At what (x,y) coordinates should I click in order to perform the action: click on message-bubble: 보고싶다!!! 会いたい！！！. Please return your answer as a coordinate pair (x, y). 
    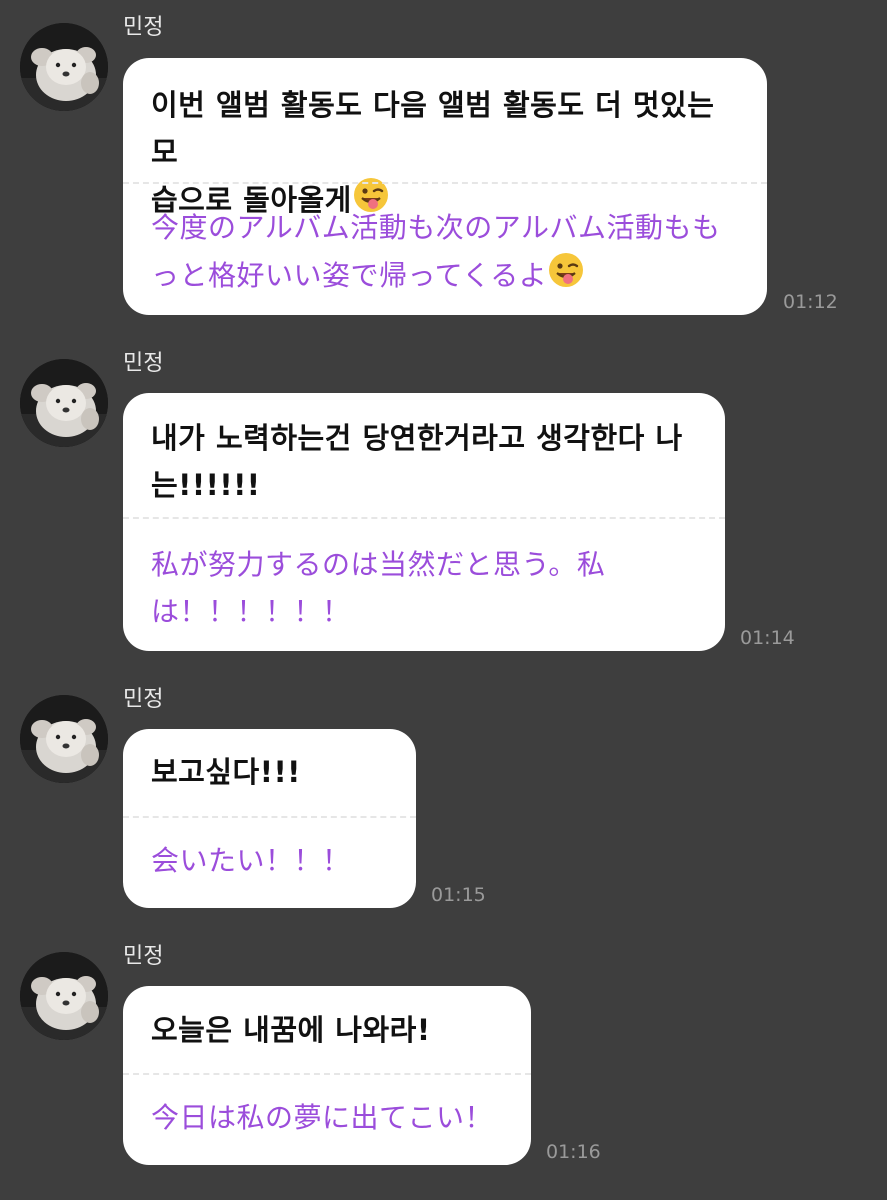
    Looking at the image, I should click on (269, 818).